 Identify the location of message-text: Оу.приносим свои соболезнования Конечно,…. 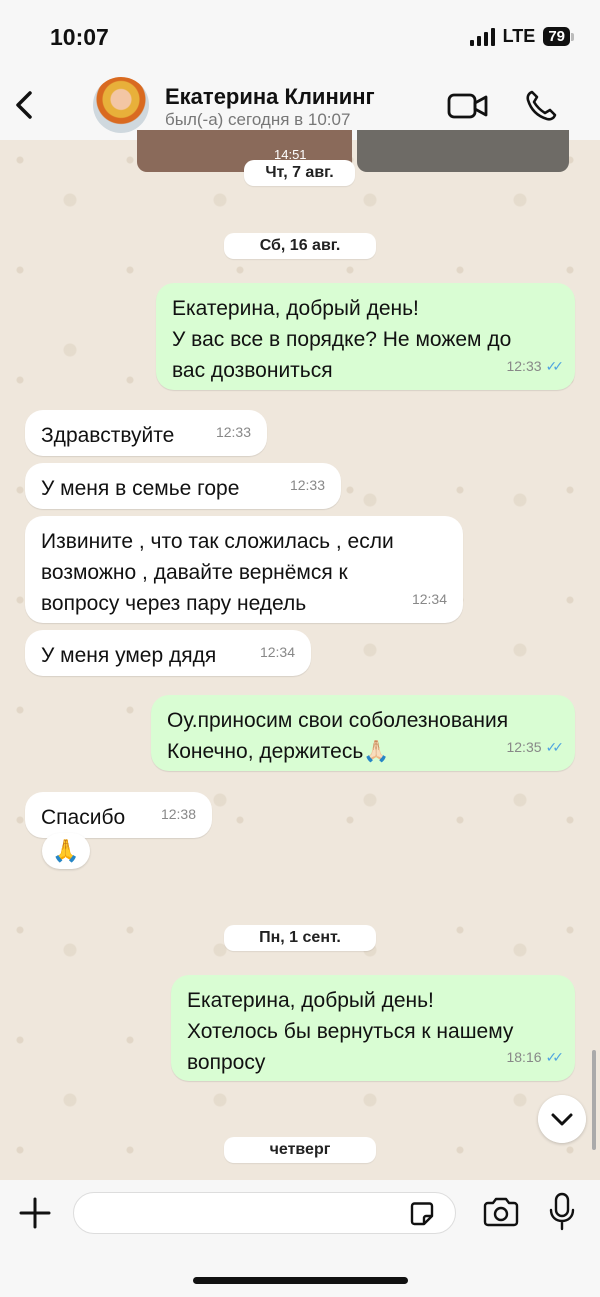
(338, 736).